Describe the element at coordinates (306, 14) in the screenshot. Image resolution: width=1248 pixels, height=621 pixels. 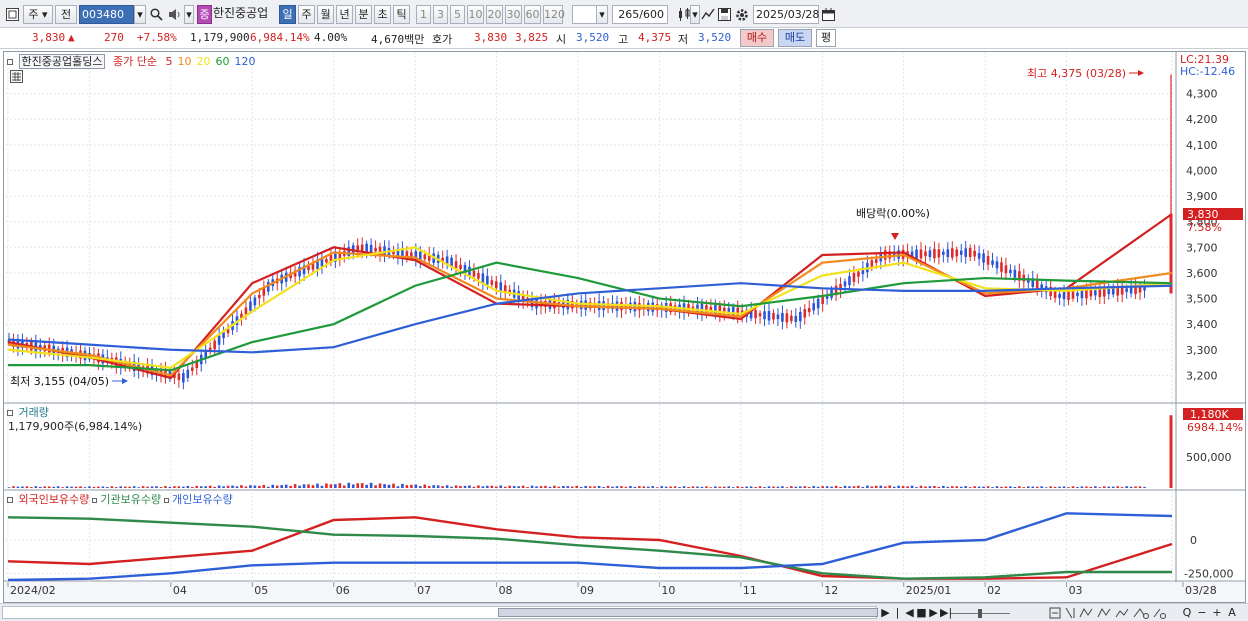
I see `period-tab: 주` at that location.